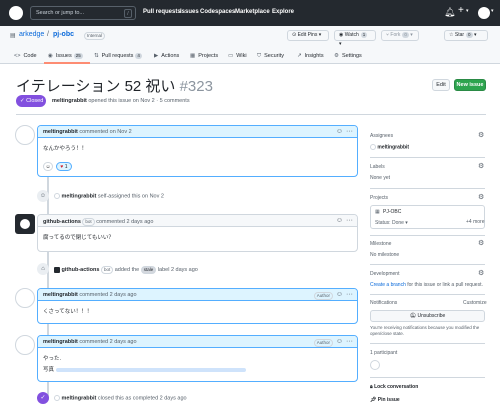 The height and width of the screenshot is (408, 500). Describe the element at coordinates (62, 222) in the screenshot. I see `comment-author: github-actions` at that location.